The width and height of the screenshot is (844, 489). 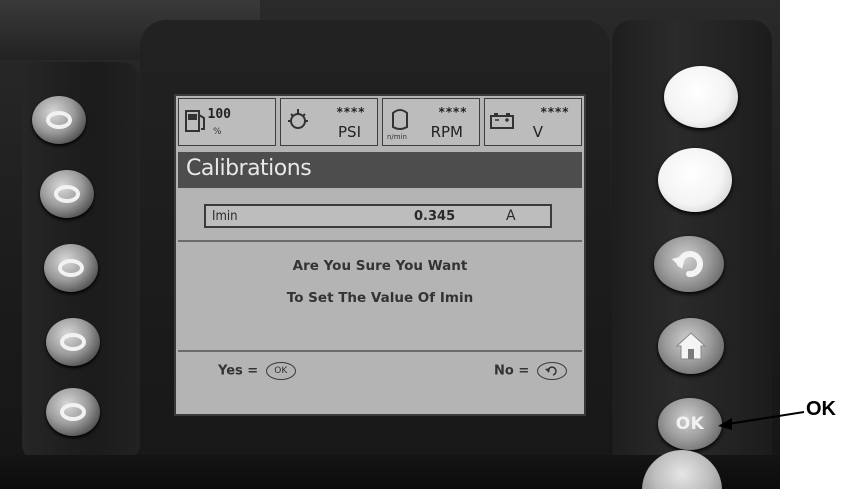 What do you see at coordinates (195, 121) in the screenshot?
I see `fuel-pump-icon` at bounding box center [195, 121].